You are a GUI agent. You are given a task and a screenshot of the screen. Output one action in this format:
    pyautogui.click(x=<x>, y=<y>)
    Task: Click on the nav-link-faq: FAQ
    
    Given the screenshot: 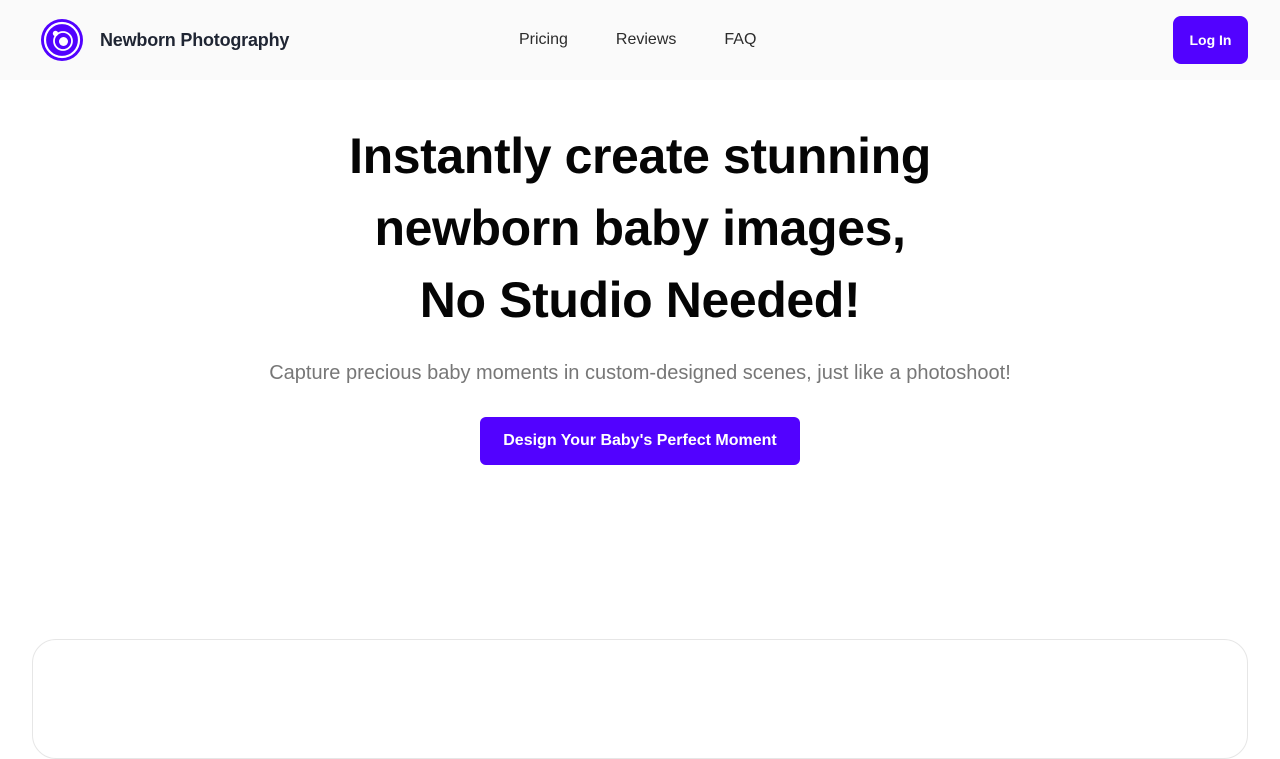 What is the action you would take?
    pyautogui.click(x=740, y=40)
    